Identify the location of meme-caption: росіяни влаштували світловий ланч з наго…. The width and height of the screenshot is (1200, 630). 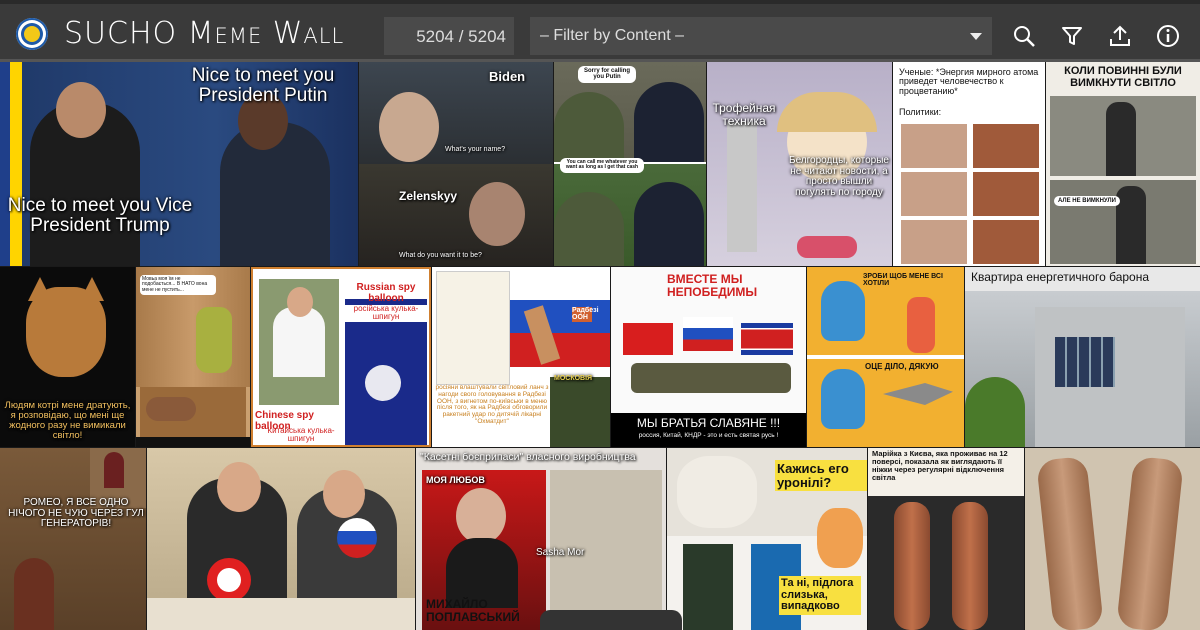
(492, 405).